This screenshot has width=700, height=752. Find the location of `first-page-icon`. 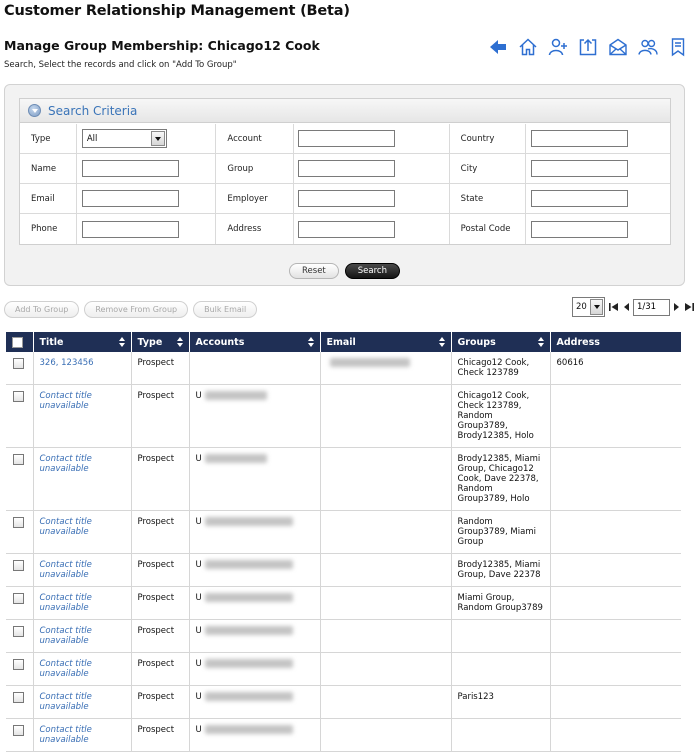

first-page-icon is located at coordinates (614, 307).